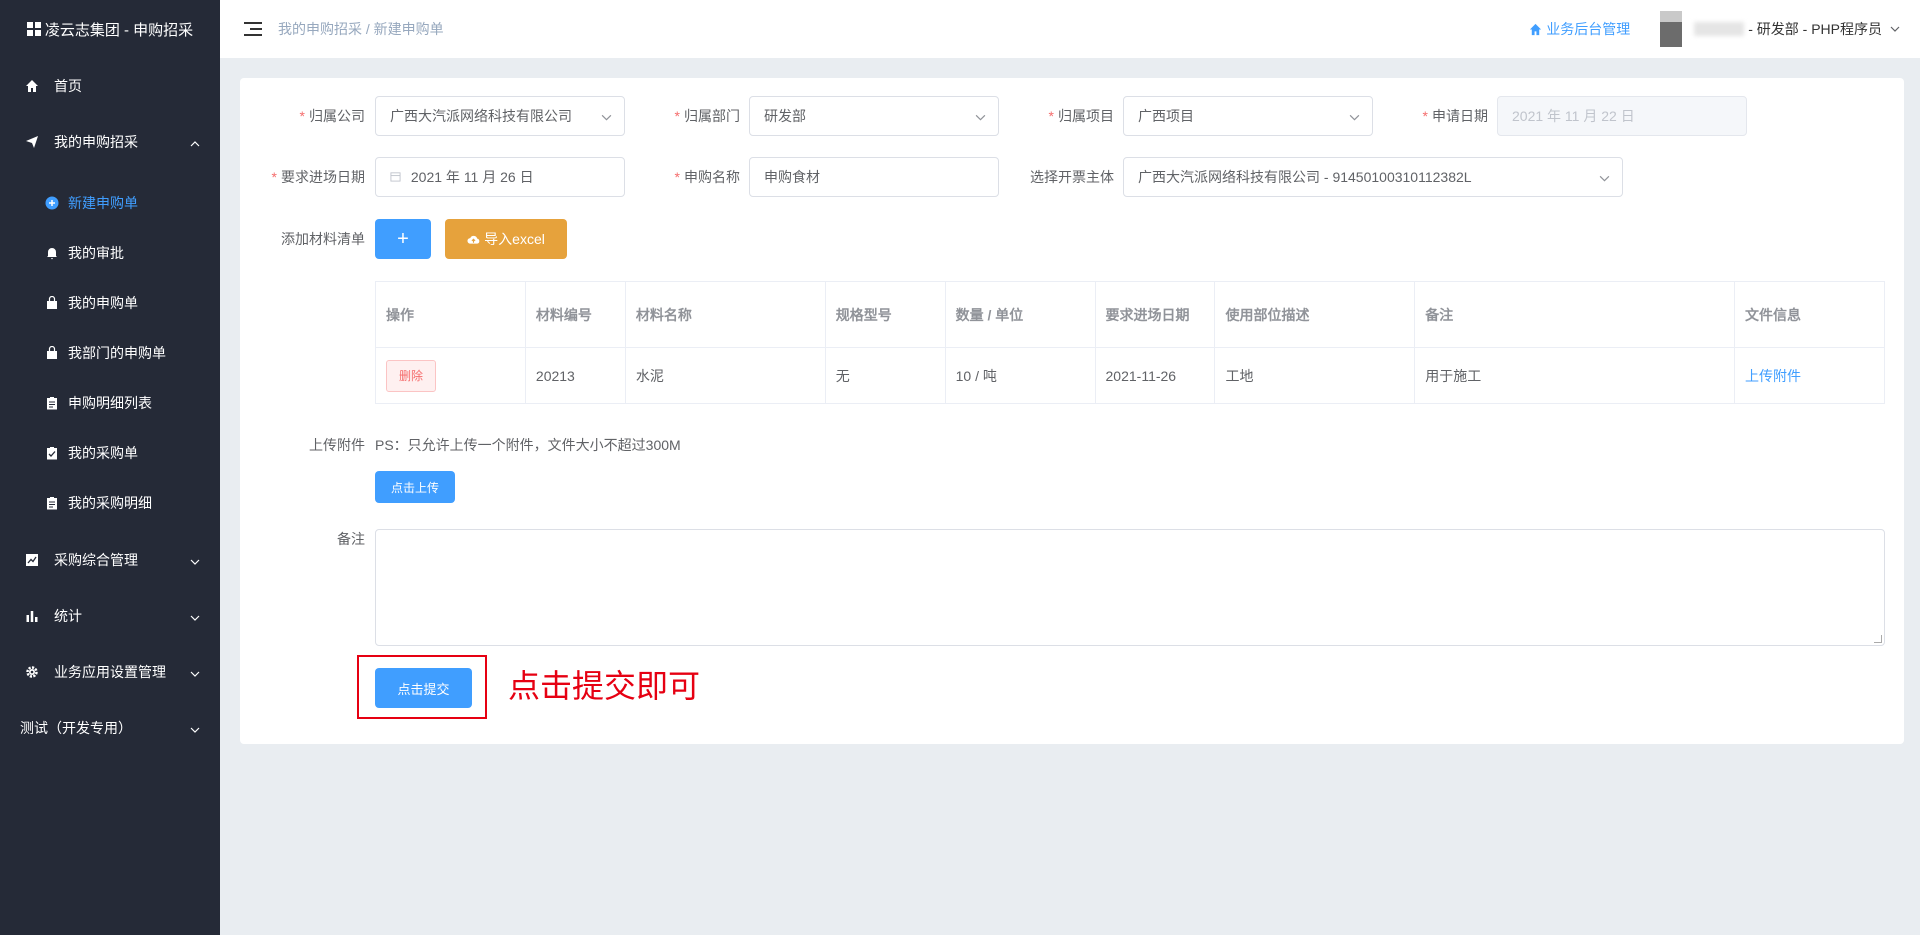 Image resolution: width=1920 pixels, height=935 pixels. I want to click on sidebar-item-label: 申购明细列表, so click(110, 403).